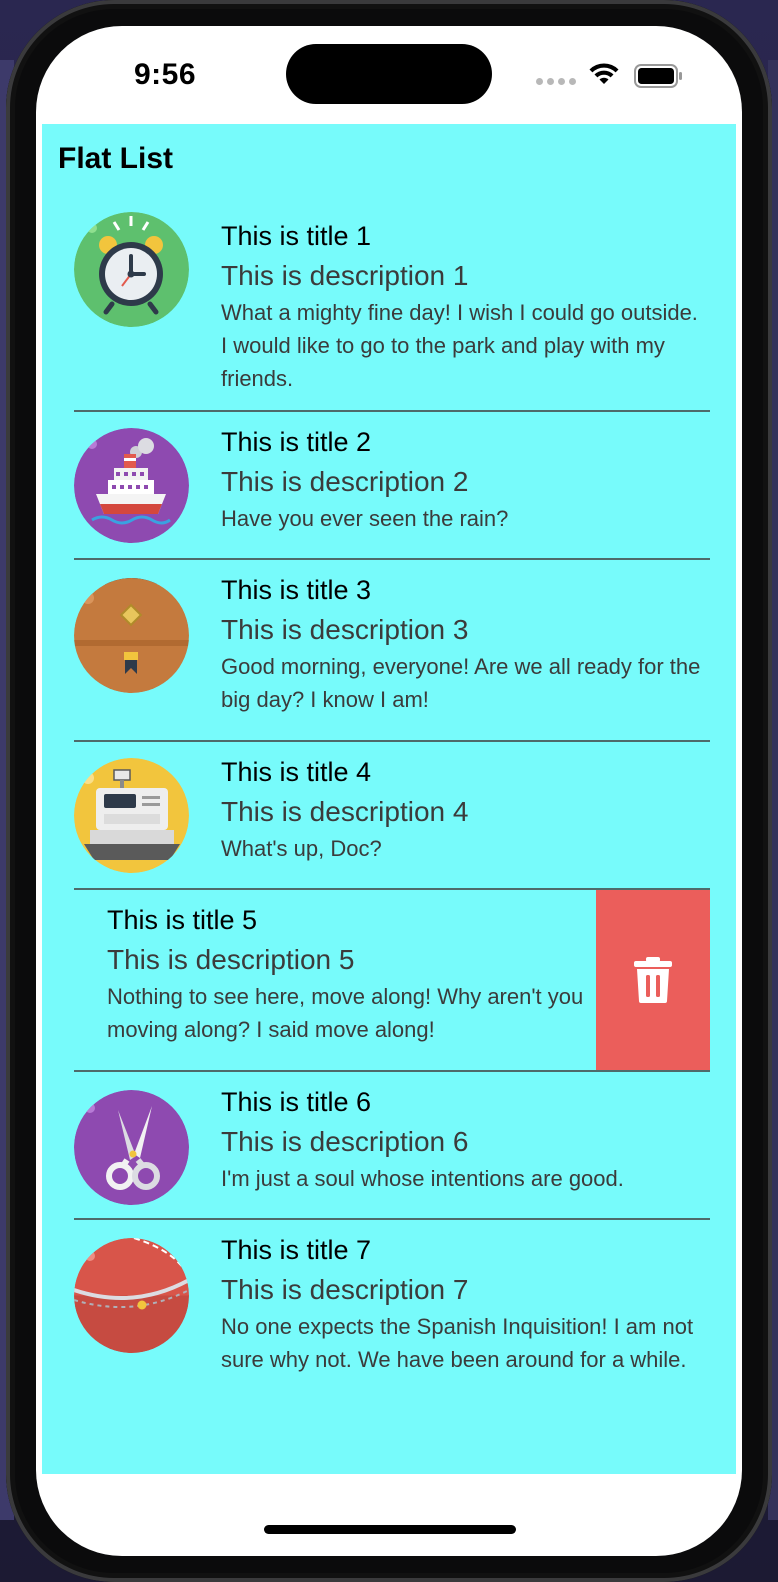 The image size is (778, 1582). I want to click on item-title: This is title 4, so click(296, 772).